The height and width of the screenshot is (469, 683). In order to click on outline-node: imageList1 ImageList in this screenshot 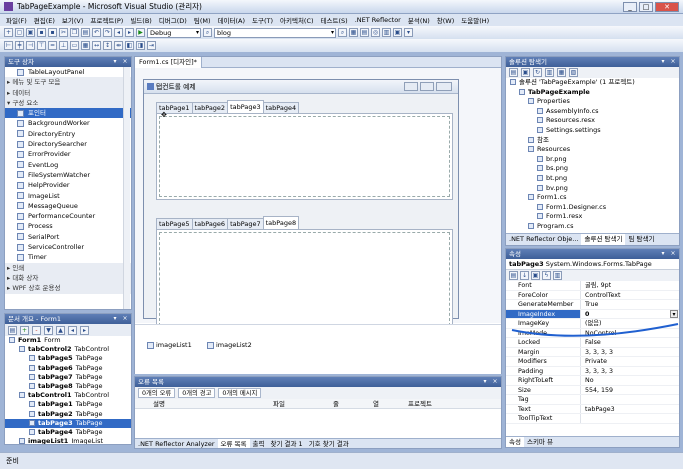, I will do `click(68, 440)`.